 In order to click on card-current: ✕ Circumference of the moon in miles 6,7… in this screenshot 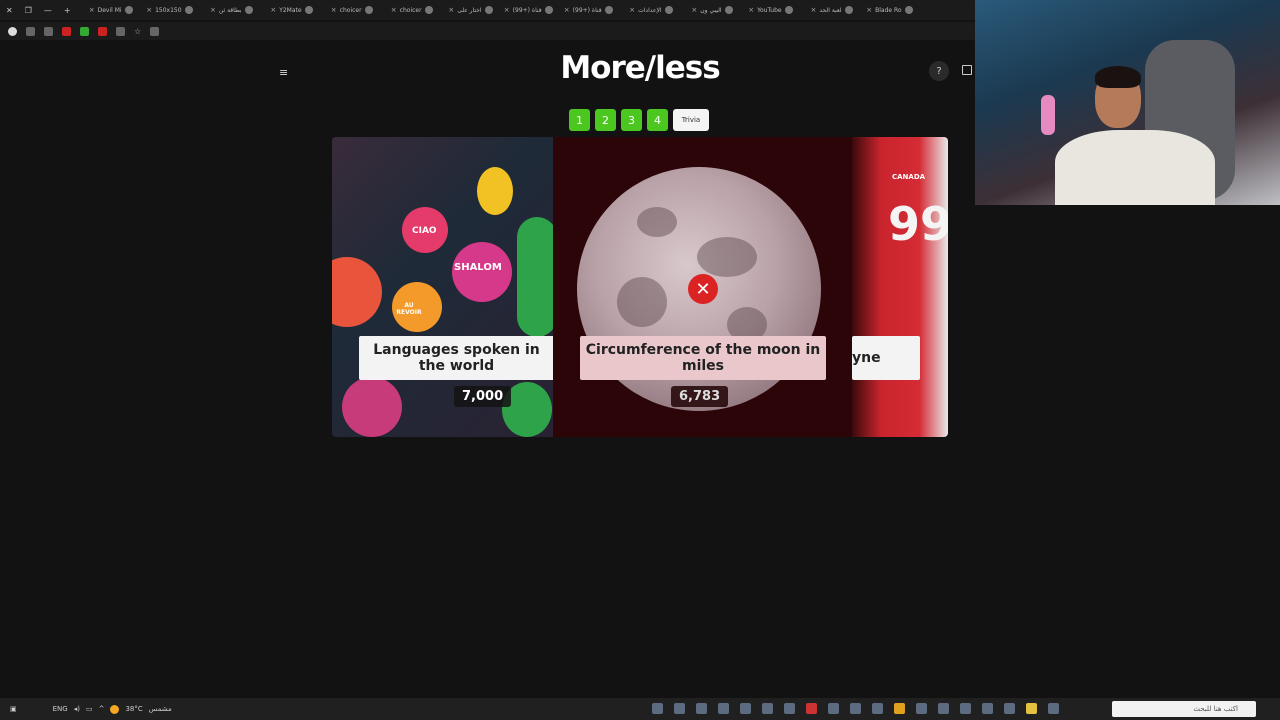, I will do `click(702, 287)`.